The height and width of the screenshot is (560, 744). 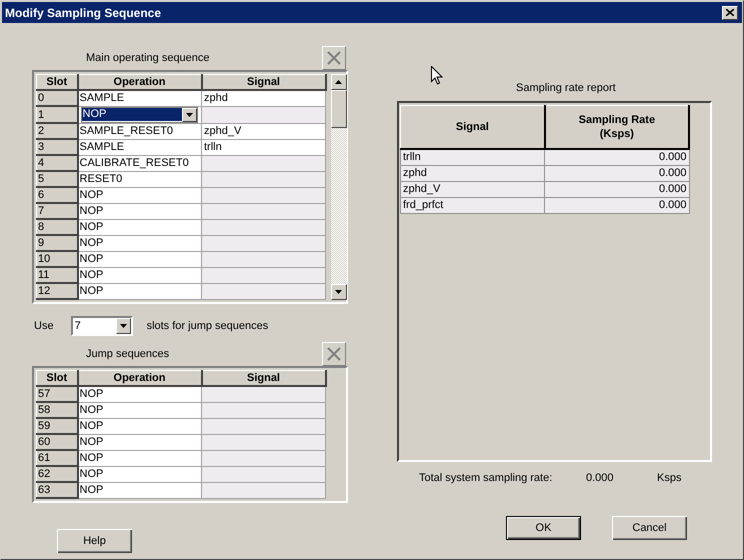 I want to click on window-title: Modify Sampling Sequence, so click(x=83, y=13).